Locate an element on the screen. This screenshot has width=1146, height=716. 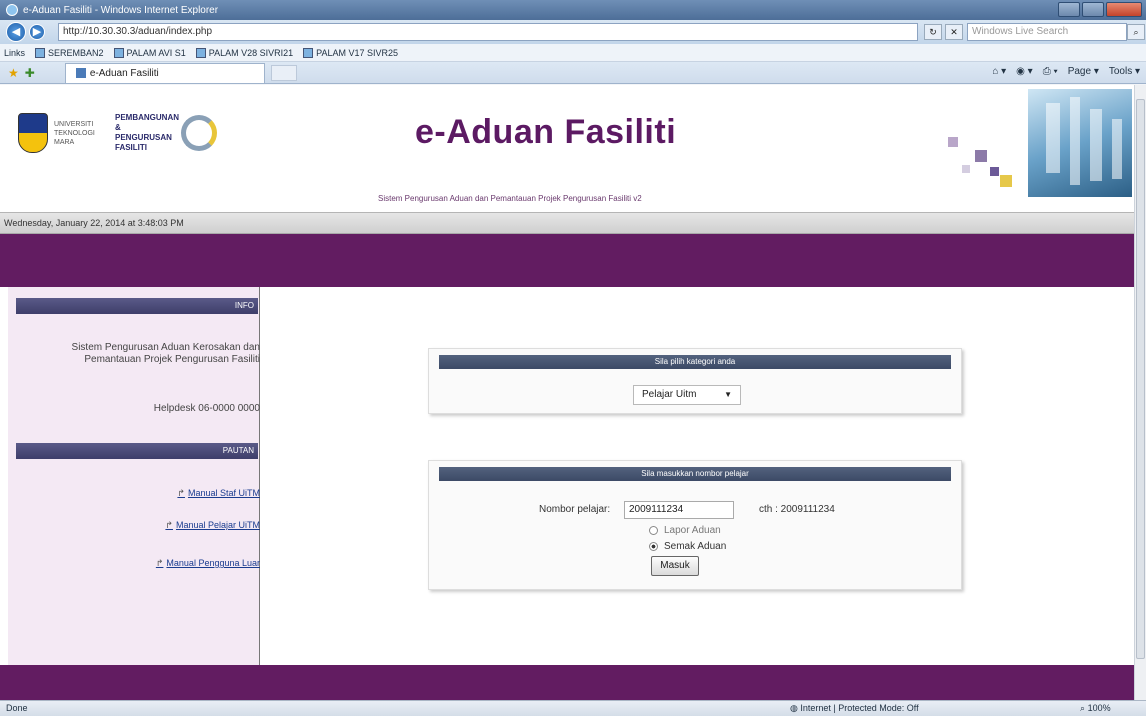
category-panel-heading: Sila pilih kategori anda is located at coordinates (695, 362).